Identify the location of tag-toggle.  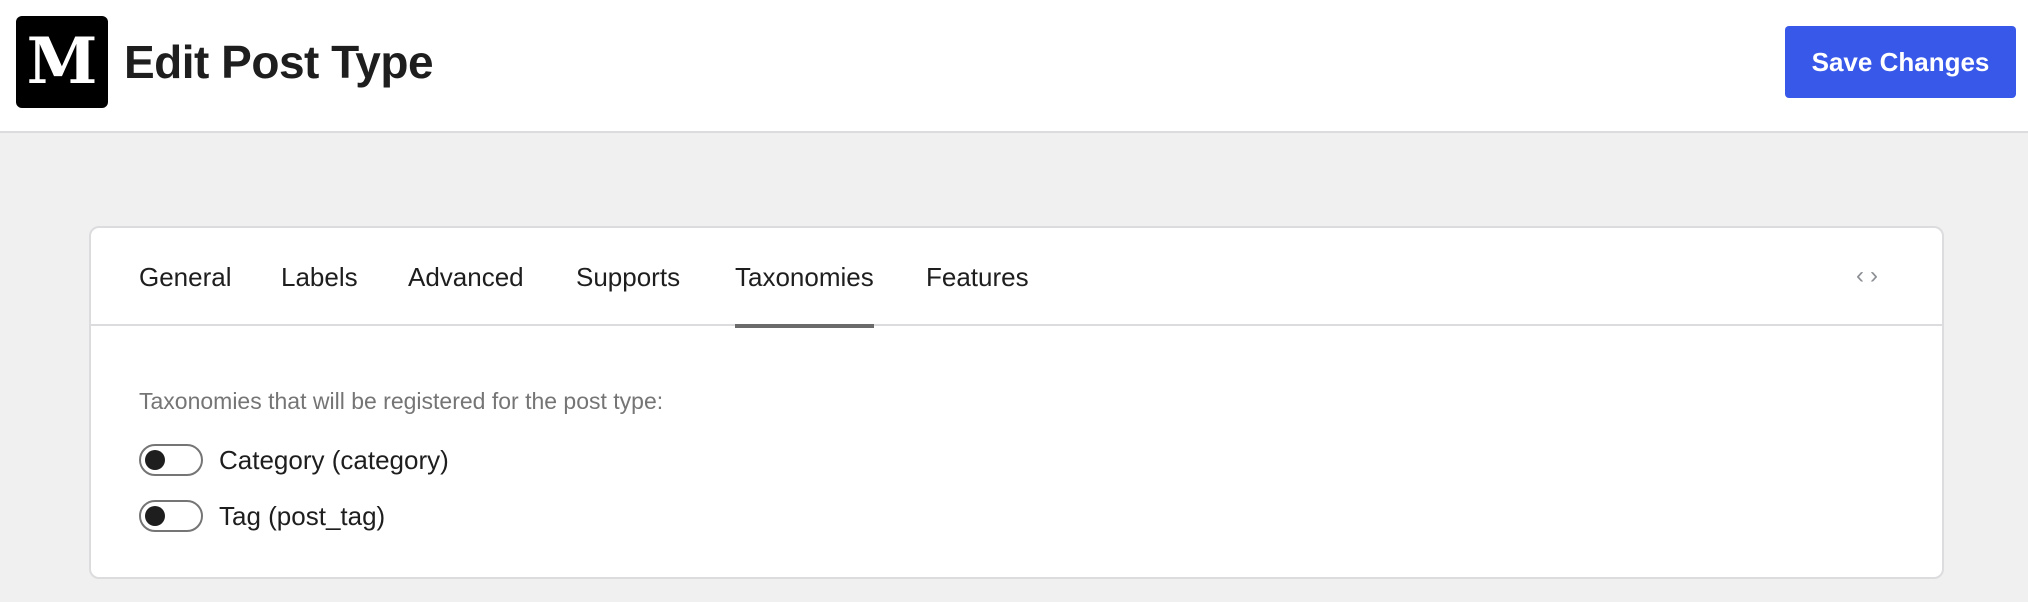
(171, 516).